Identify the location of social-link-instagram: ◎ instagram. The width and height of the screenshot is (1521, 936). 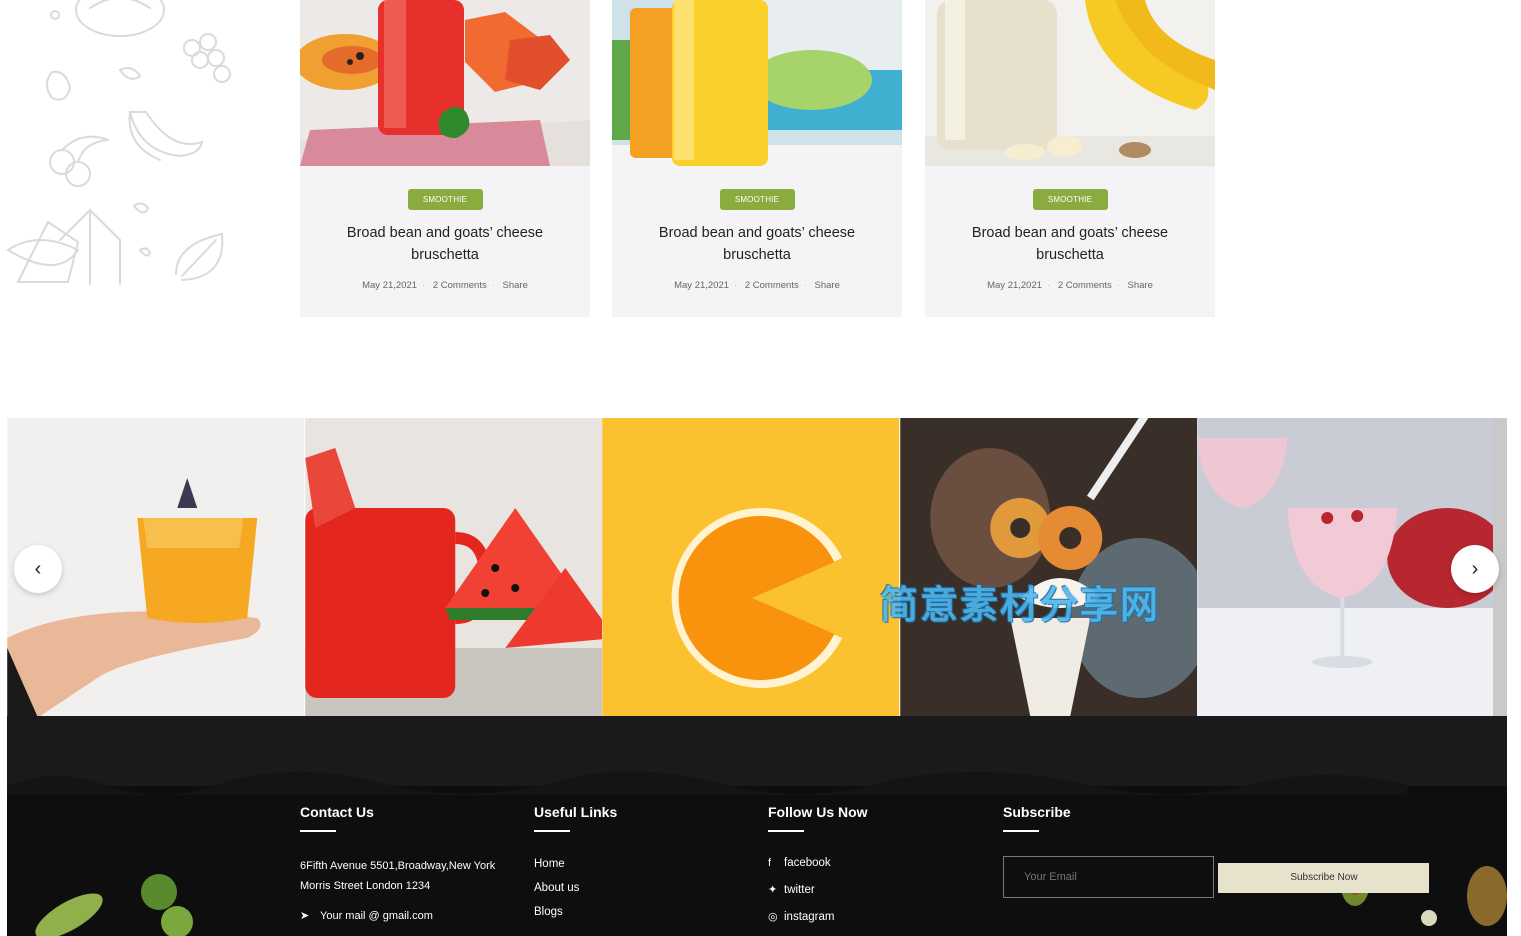
(818, 917).